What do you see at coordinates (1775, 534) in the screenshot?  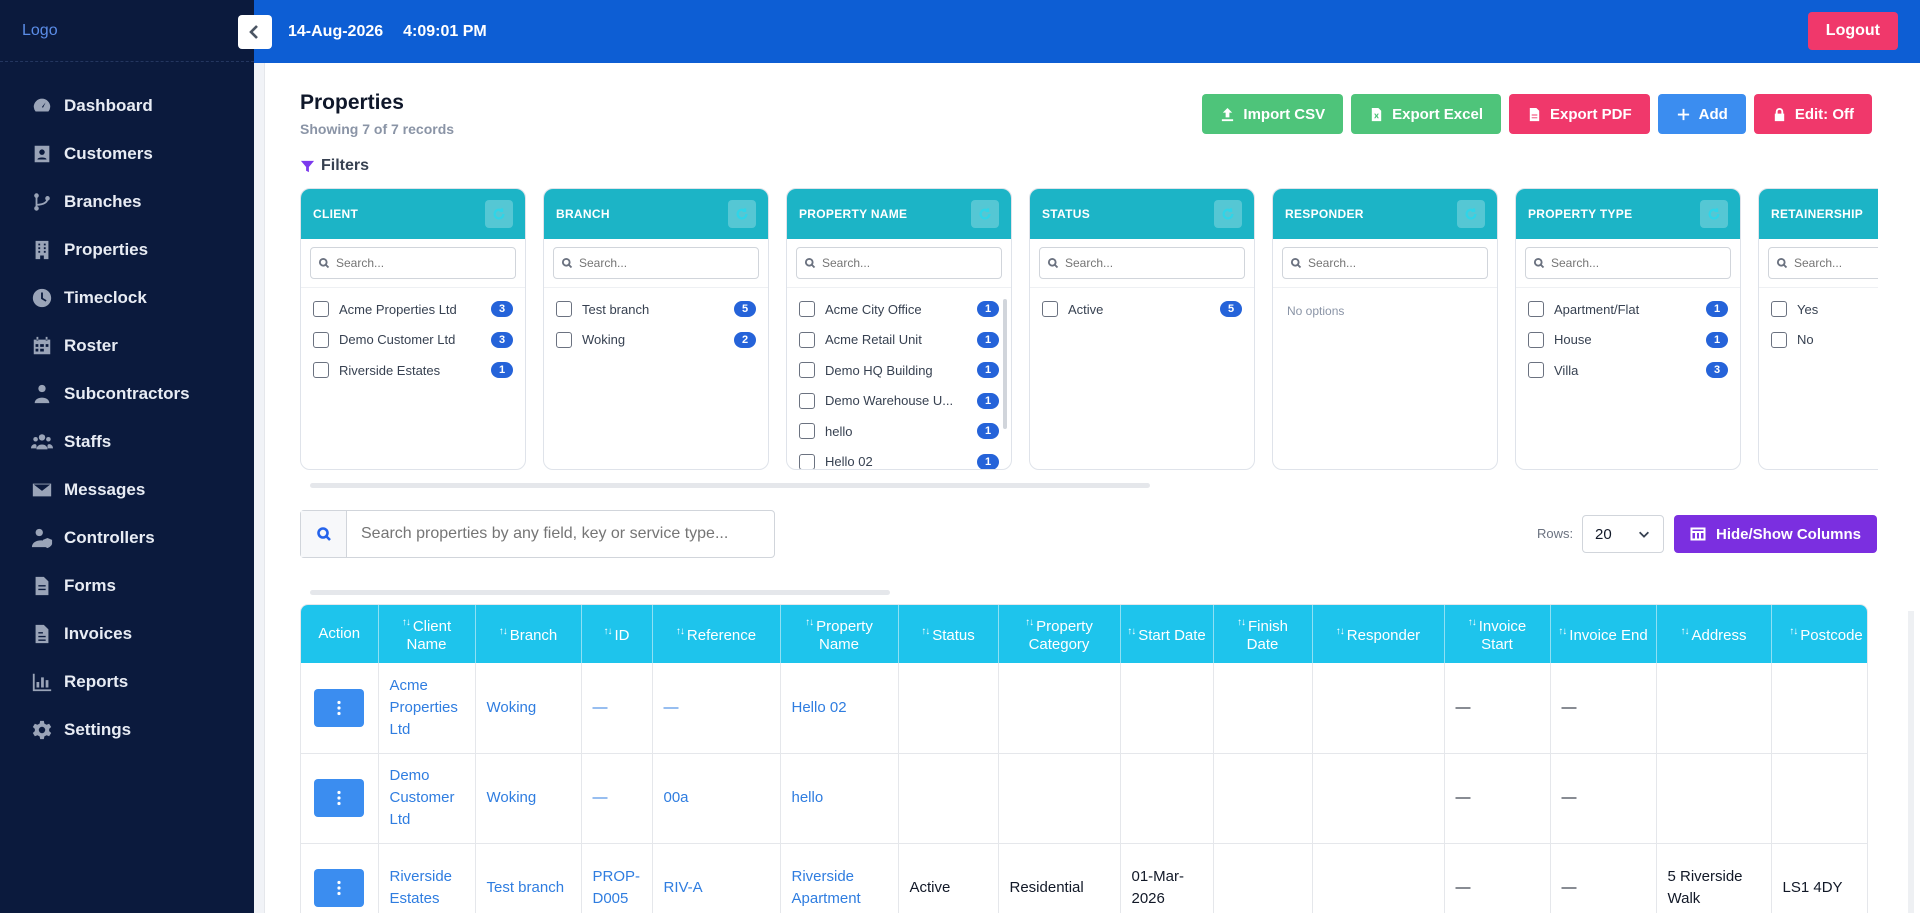 I see `hide-show-columns-button: Hide/Show Columns` at bounding box center [1775, 534].